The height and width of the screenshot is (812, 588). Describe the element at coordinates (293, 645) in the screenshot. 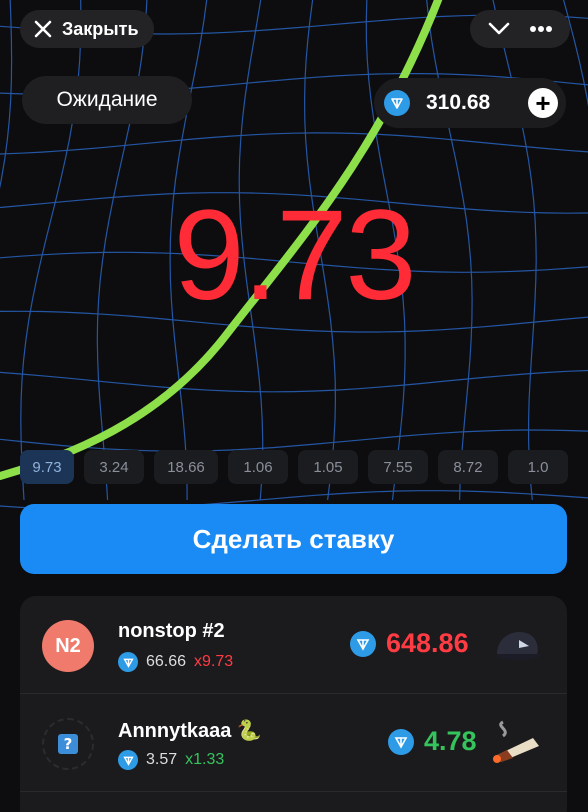

I see `bet-row: N2 nonstop #2 66.66 x9.73 648.86` at that location.